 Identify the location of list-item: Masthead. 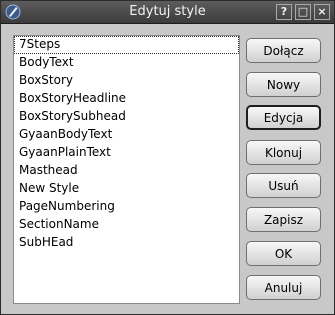
(126, 171).